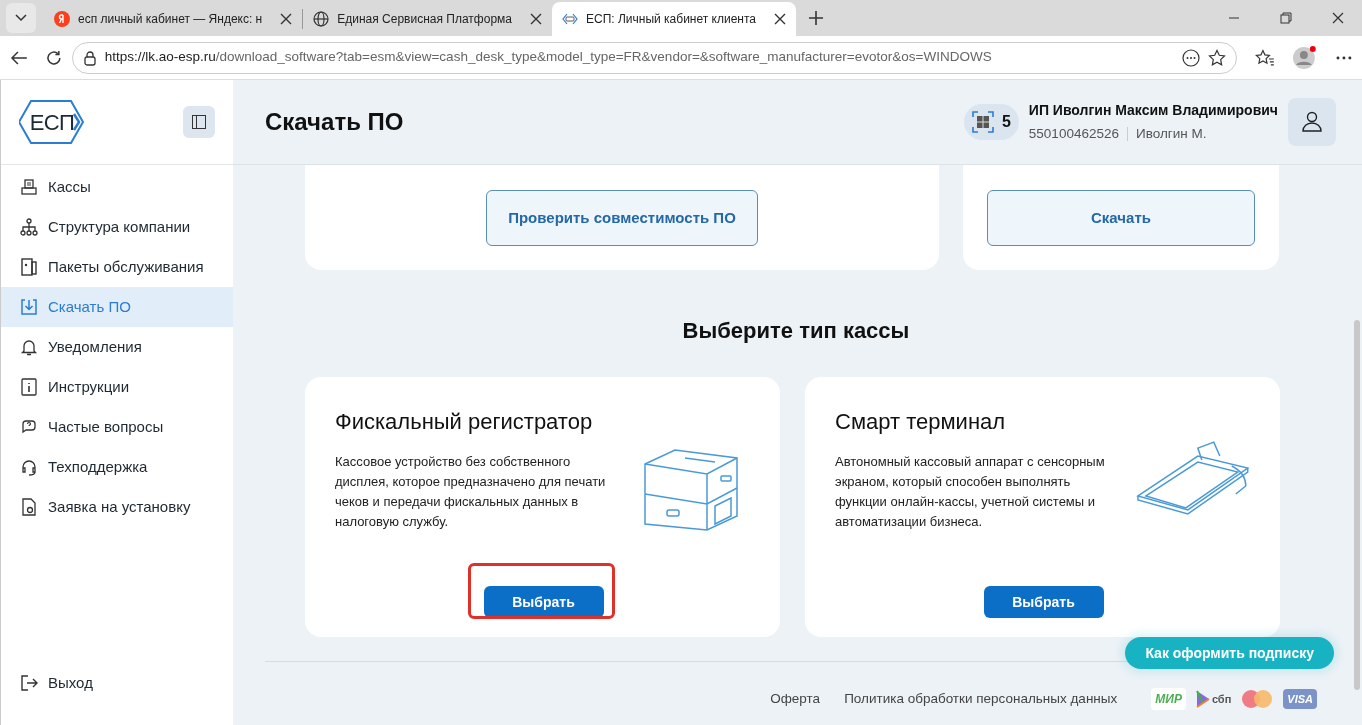 The width and height of the screenshot is (1362, 725). Describe the element at coordinates (19, 57) in the screenshot. I see `back-icon` at that location.